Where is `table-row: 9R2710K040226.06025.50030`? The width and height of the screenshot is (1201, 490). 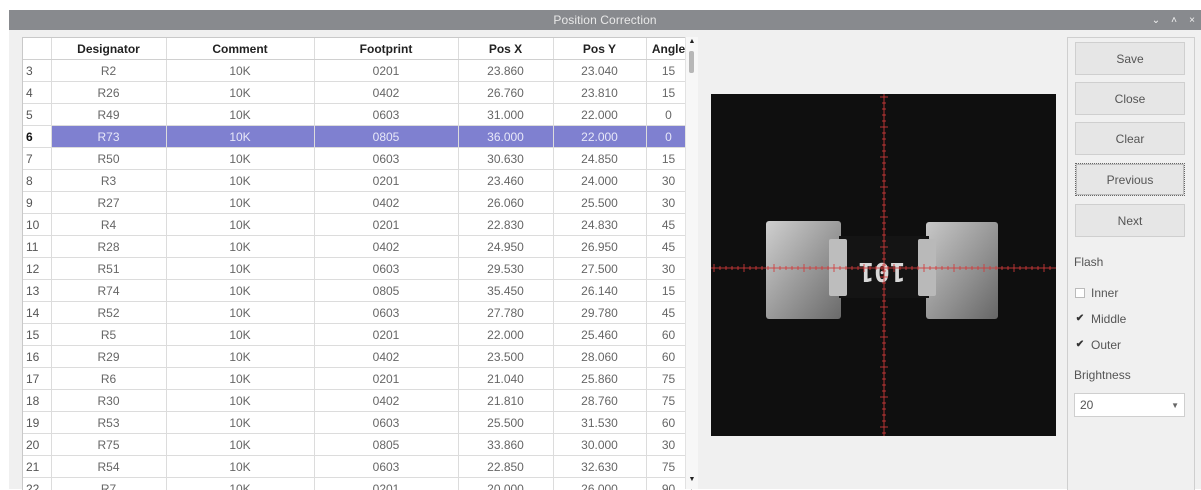
table-row: 9R2710K040226.06025.50030 is located at coordinates (357, 203).